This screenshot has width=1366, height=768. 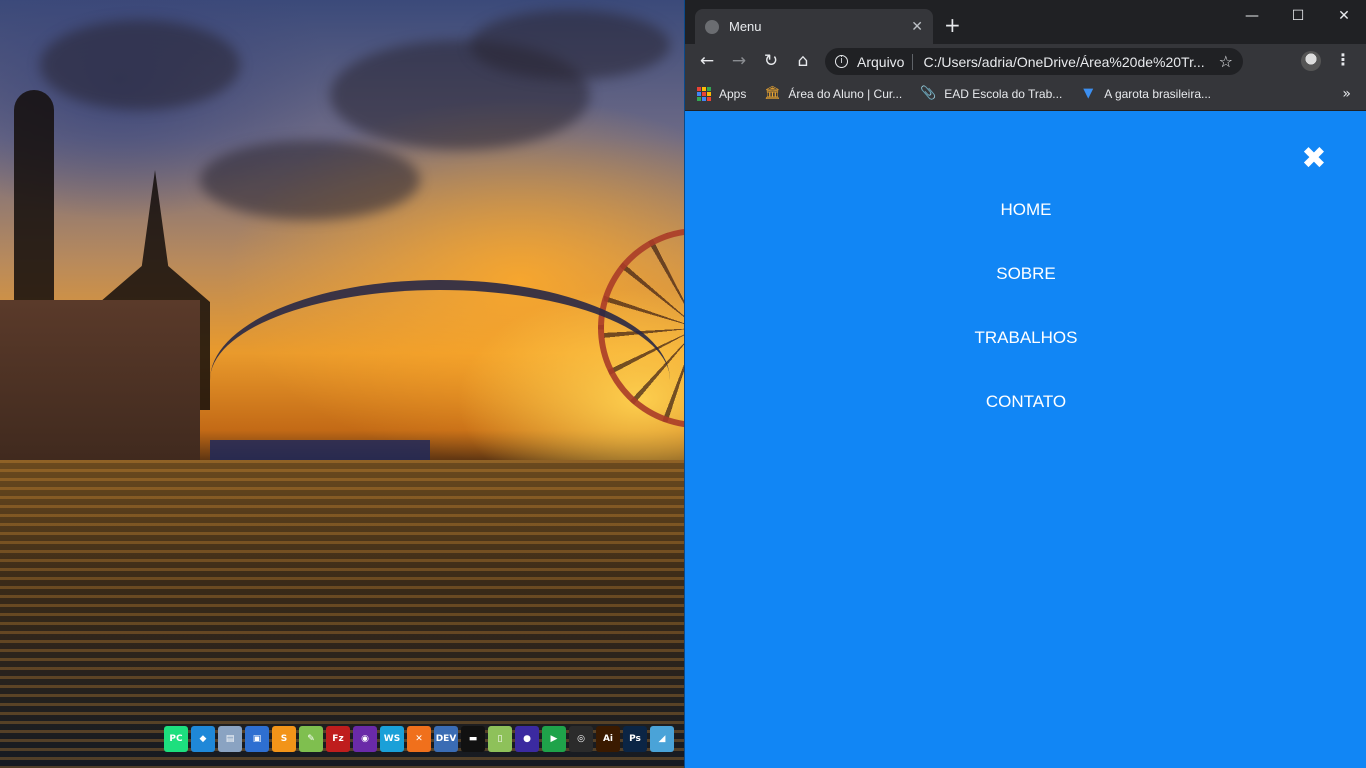 What do you see at coordinates (1343, 59) in the screenshot?
I see `menu-icon: ⋮` at bounding box center [1343, 59].